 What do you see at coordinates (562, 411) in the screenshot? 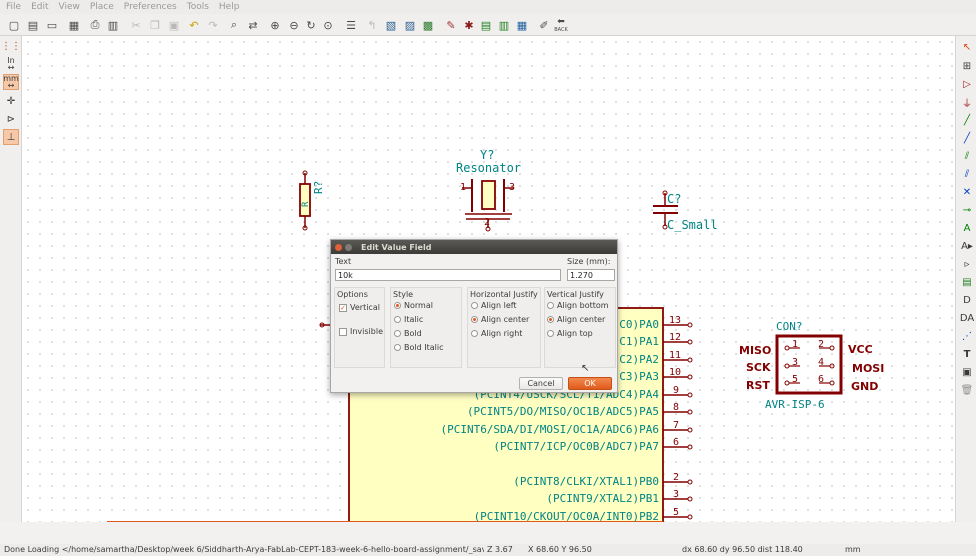
I see `ic-pin-label: (PCINT5/DO/MISO/OC1B/ADC5)PA5` at bounding box center [562, 411].